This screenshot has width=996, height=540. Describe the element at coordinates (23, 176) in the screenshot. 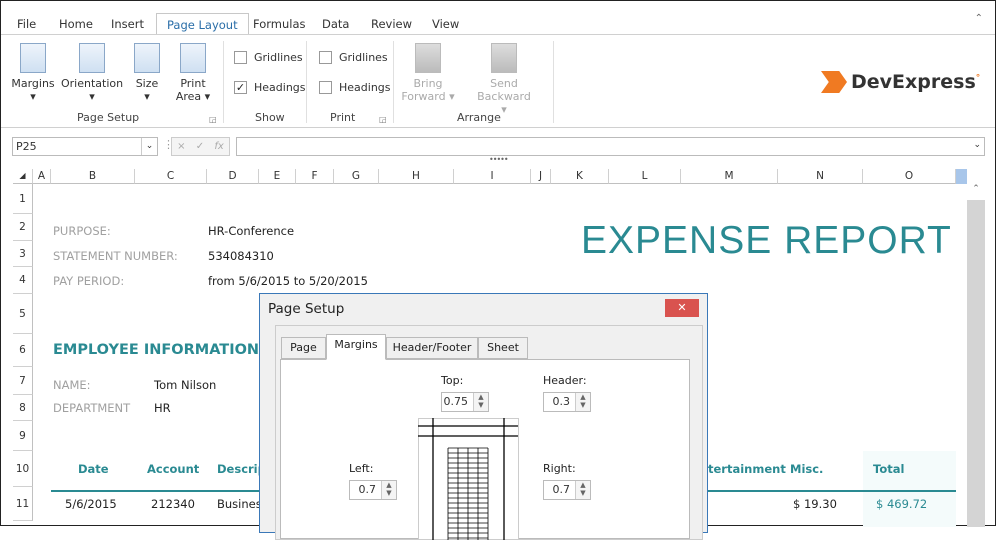

I see `select-all-button: ◢` at that location.